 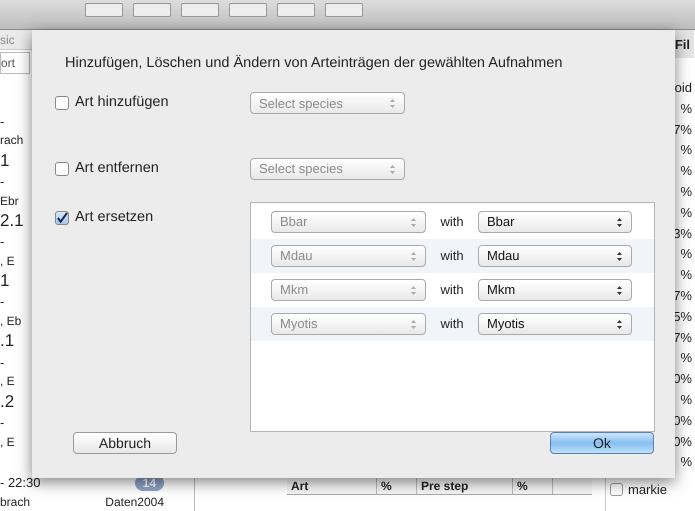 What do you see at coordinates (7, 340) in the screenshot?
I see `item-title: .1` at bounding box center [7, 340].